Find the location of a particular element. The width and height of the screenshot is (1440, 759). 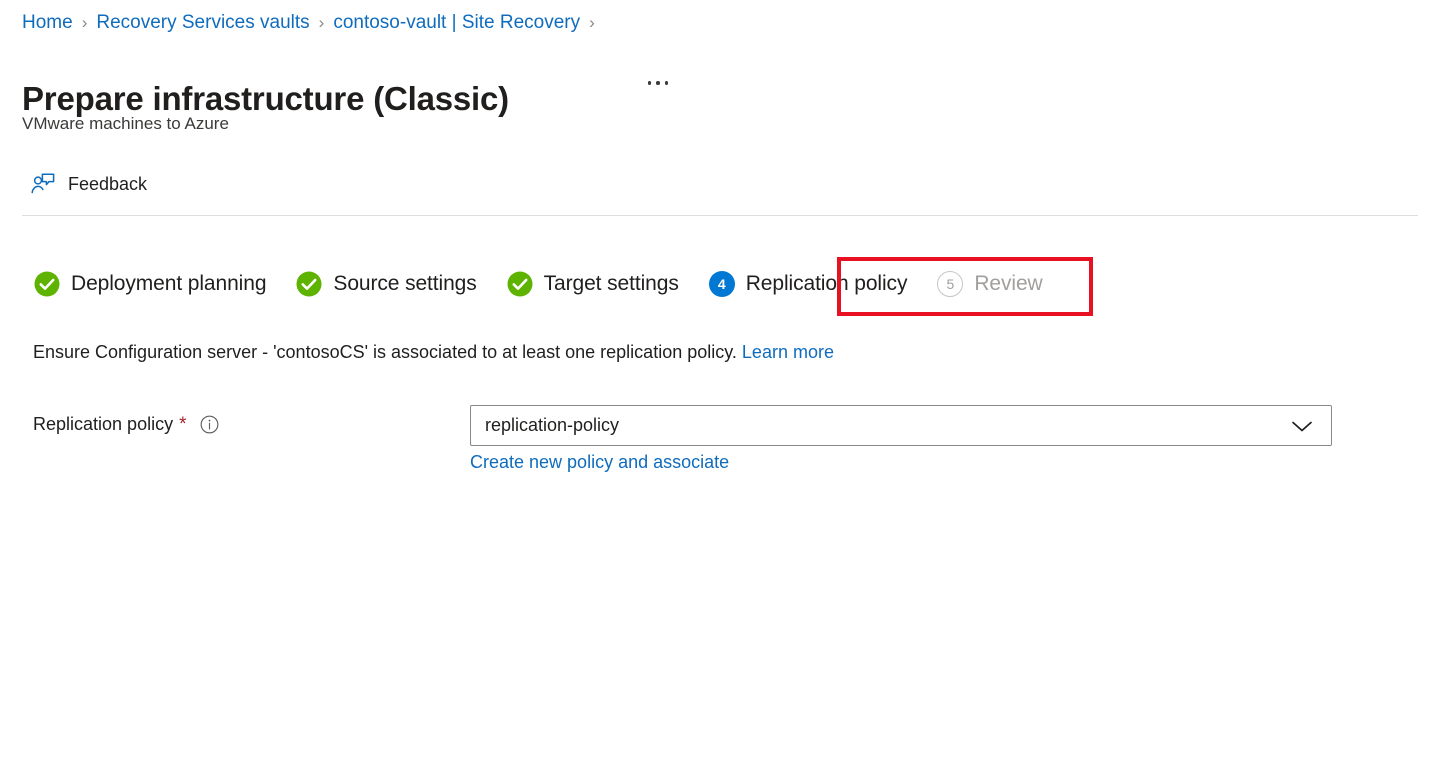

command-bar-divider is located at coordinates (720, 215).